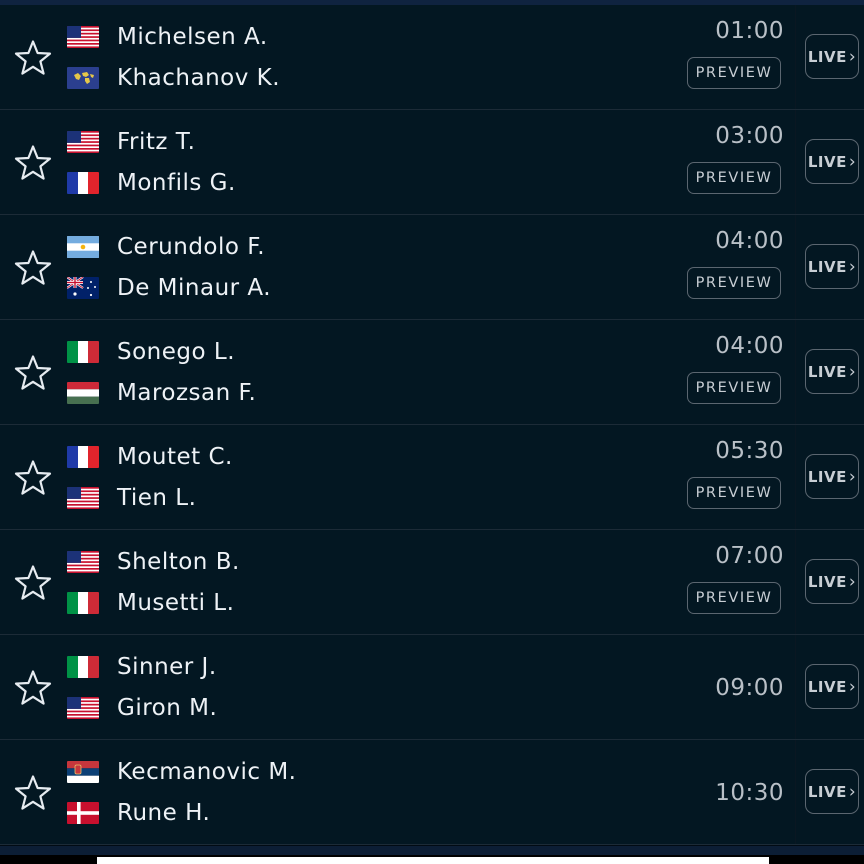 Image resolution: width=864 pixels, height=864 pixels. I want to click on denmark-flag-icon, so click(83, 813).